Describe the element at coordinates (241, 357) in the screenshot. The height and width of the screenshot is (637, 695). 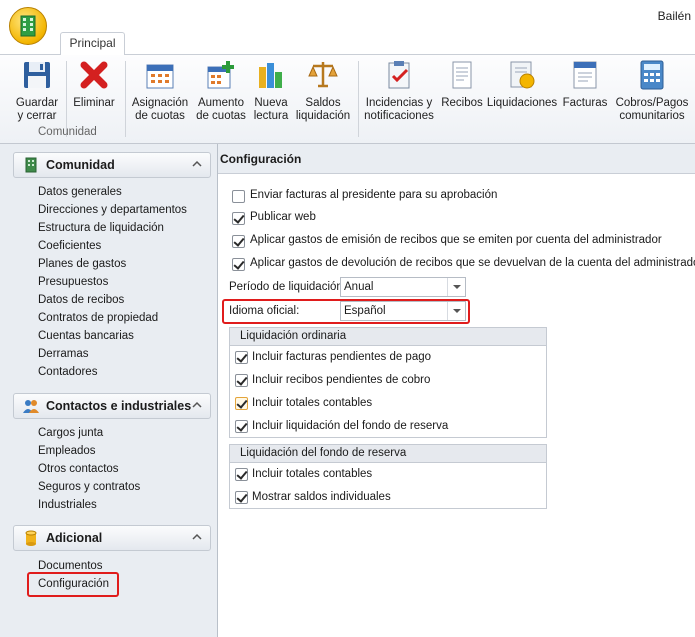
I see `checkbox-facturas-pendientes` at that location.